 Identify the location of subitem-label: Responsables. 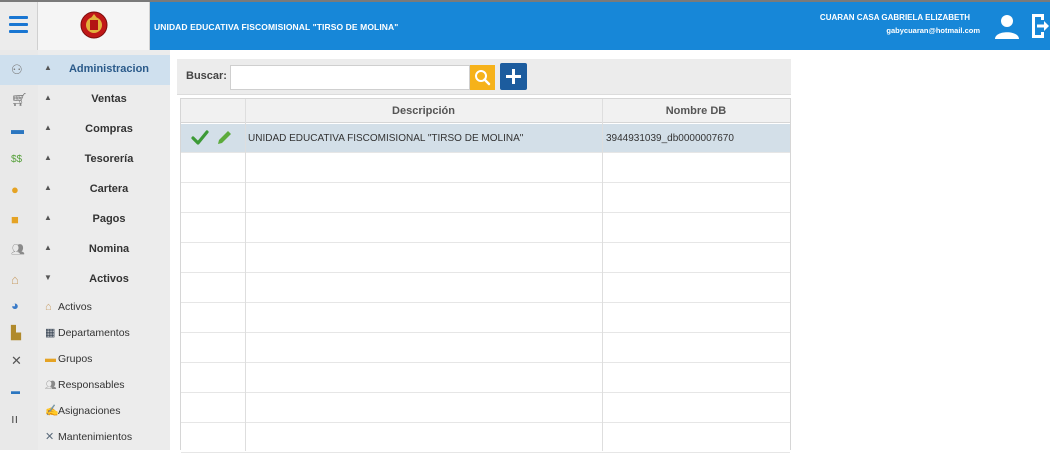
(91, 385).